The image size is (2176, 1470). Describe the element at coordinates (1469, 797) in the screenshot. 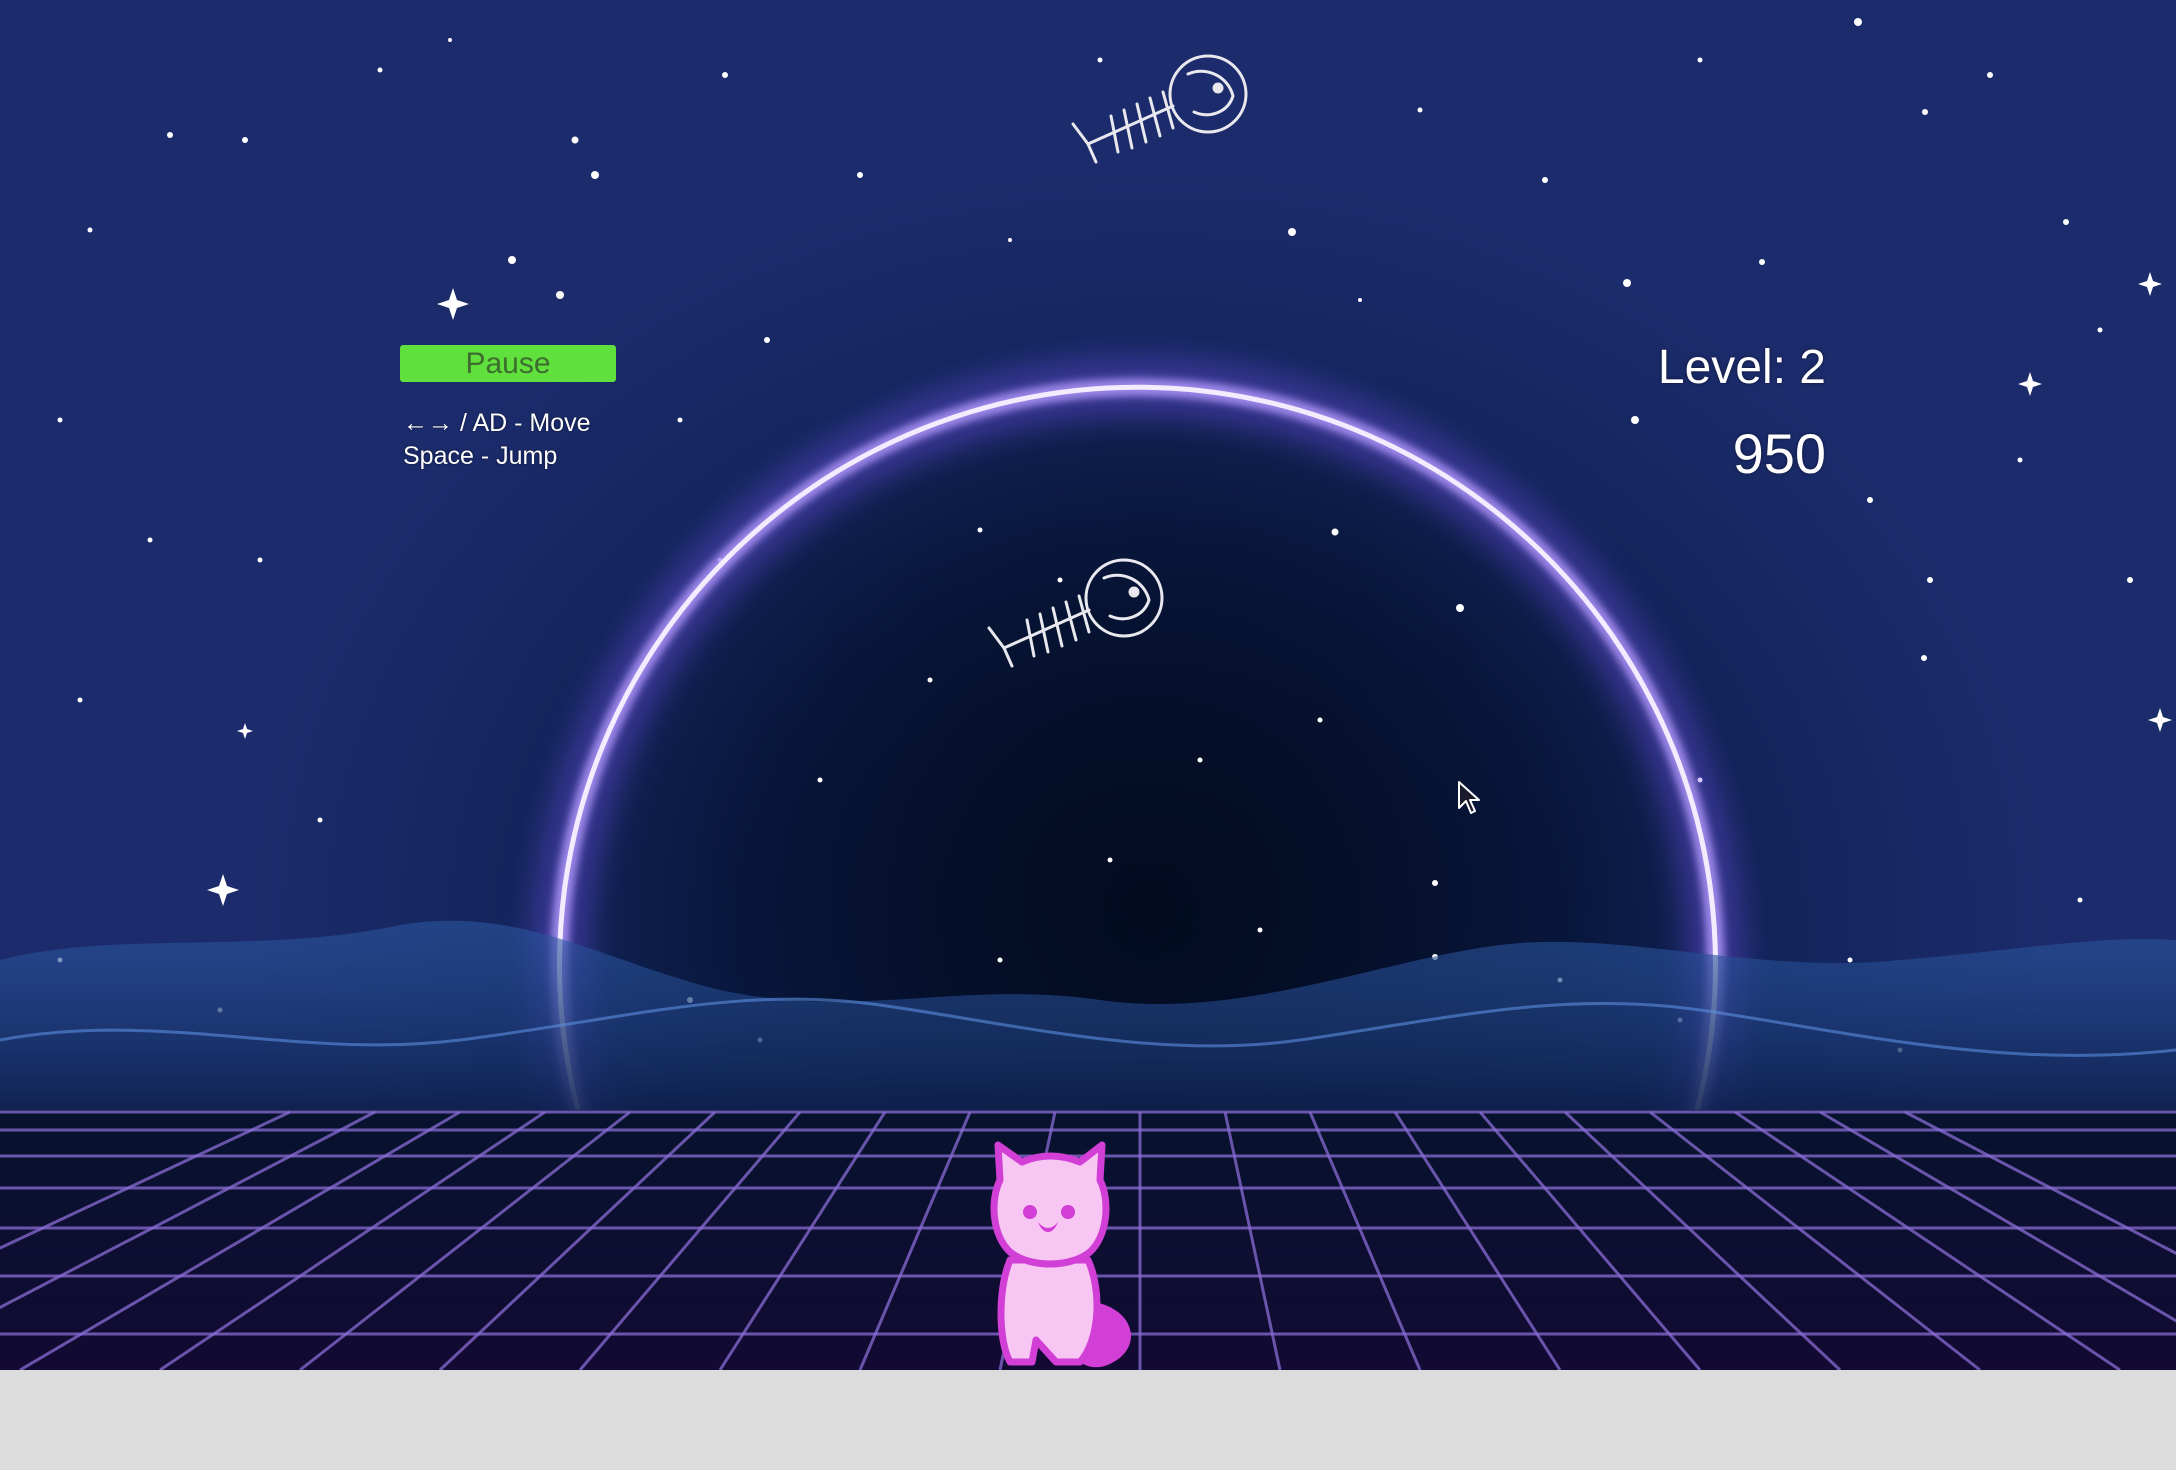

I see `mouse-pointer-icon` at that location.